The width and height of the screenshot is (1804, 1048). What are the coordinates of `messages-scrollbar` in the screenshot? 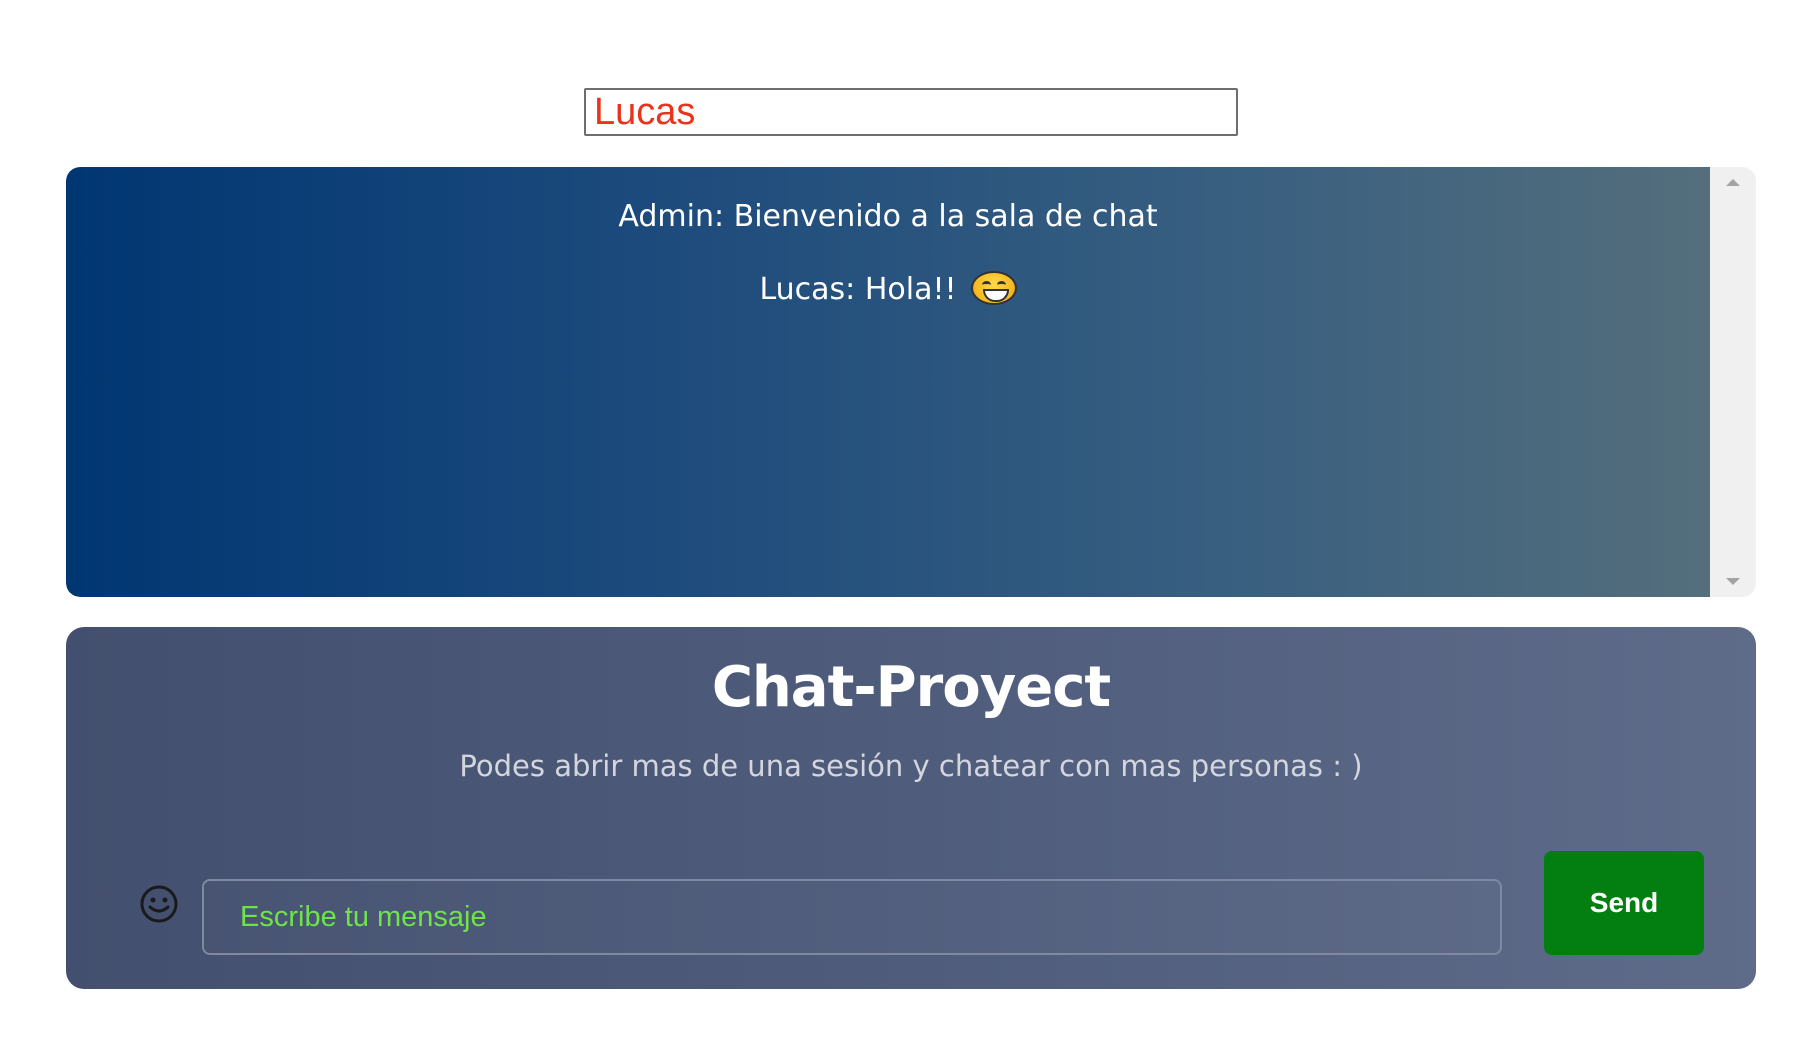 It's located at (1733, 382).